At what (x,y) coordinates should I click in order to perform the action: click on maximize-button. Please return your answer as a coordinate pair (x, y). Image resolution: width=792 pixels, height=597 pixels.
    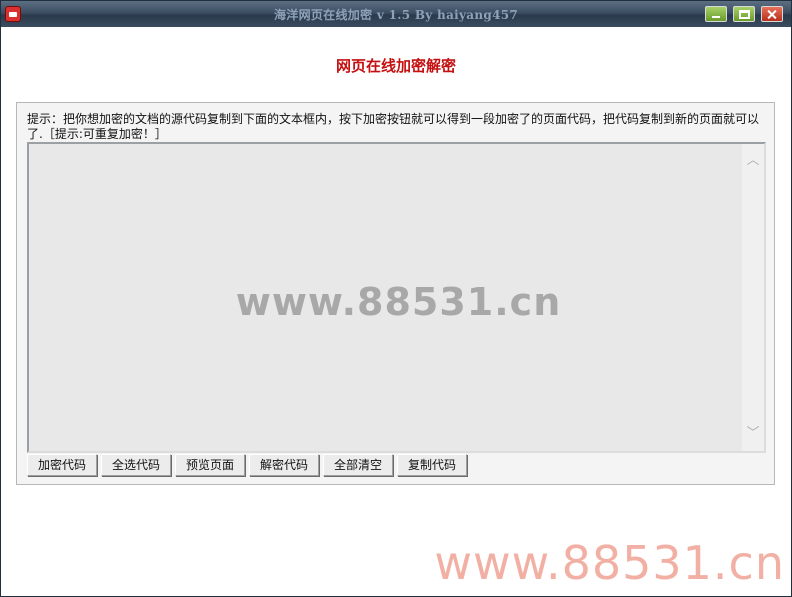
    Looking at the image, I should click on (744, 14).